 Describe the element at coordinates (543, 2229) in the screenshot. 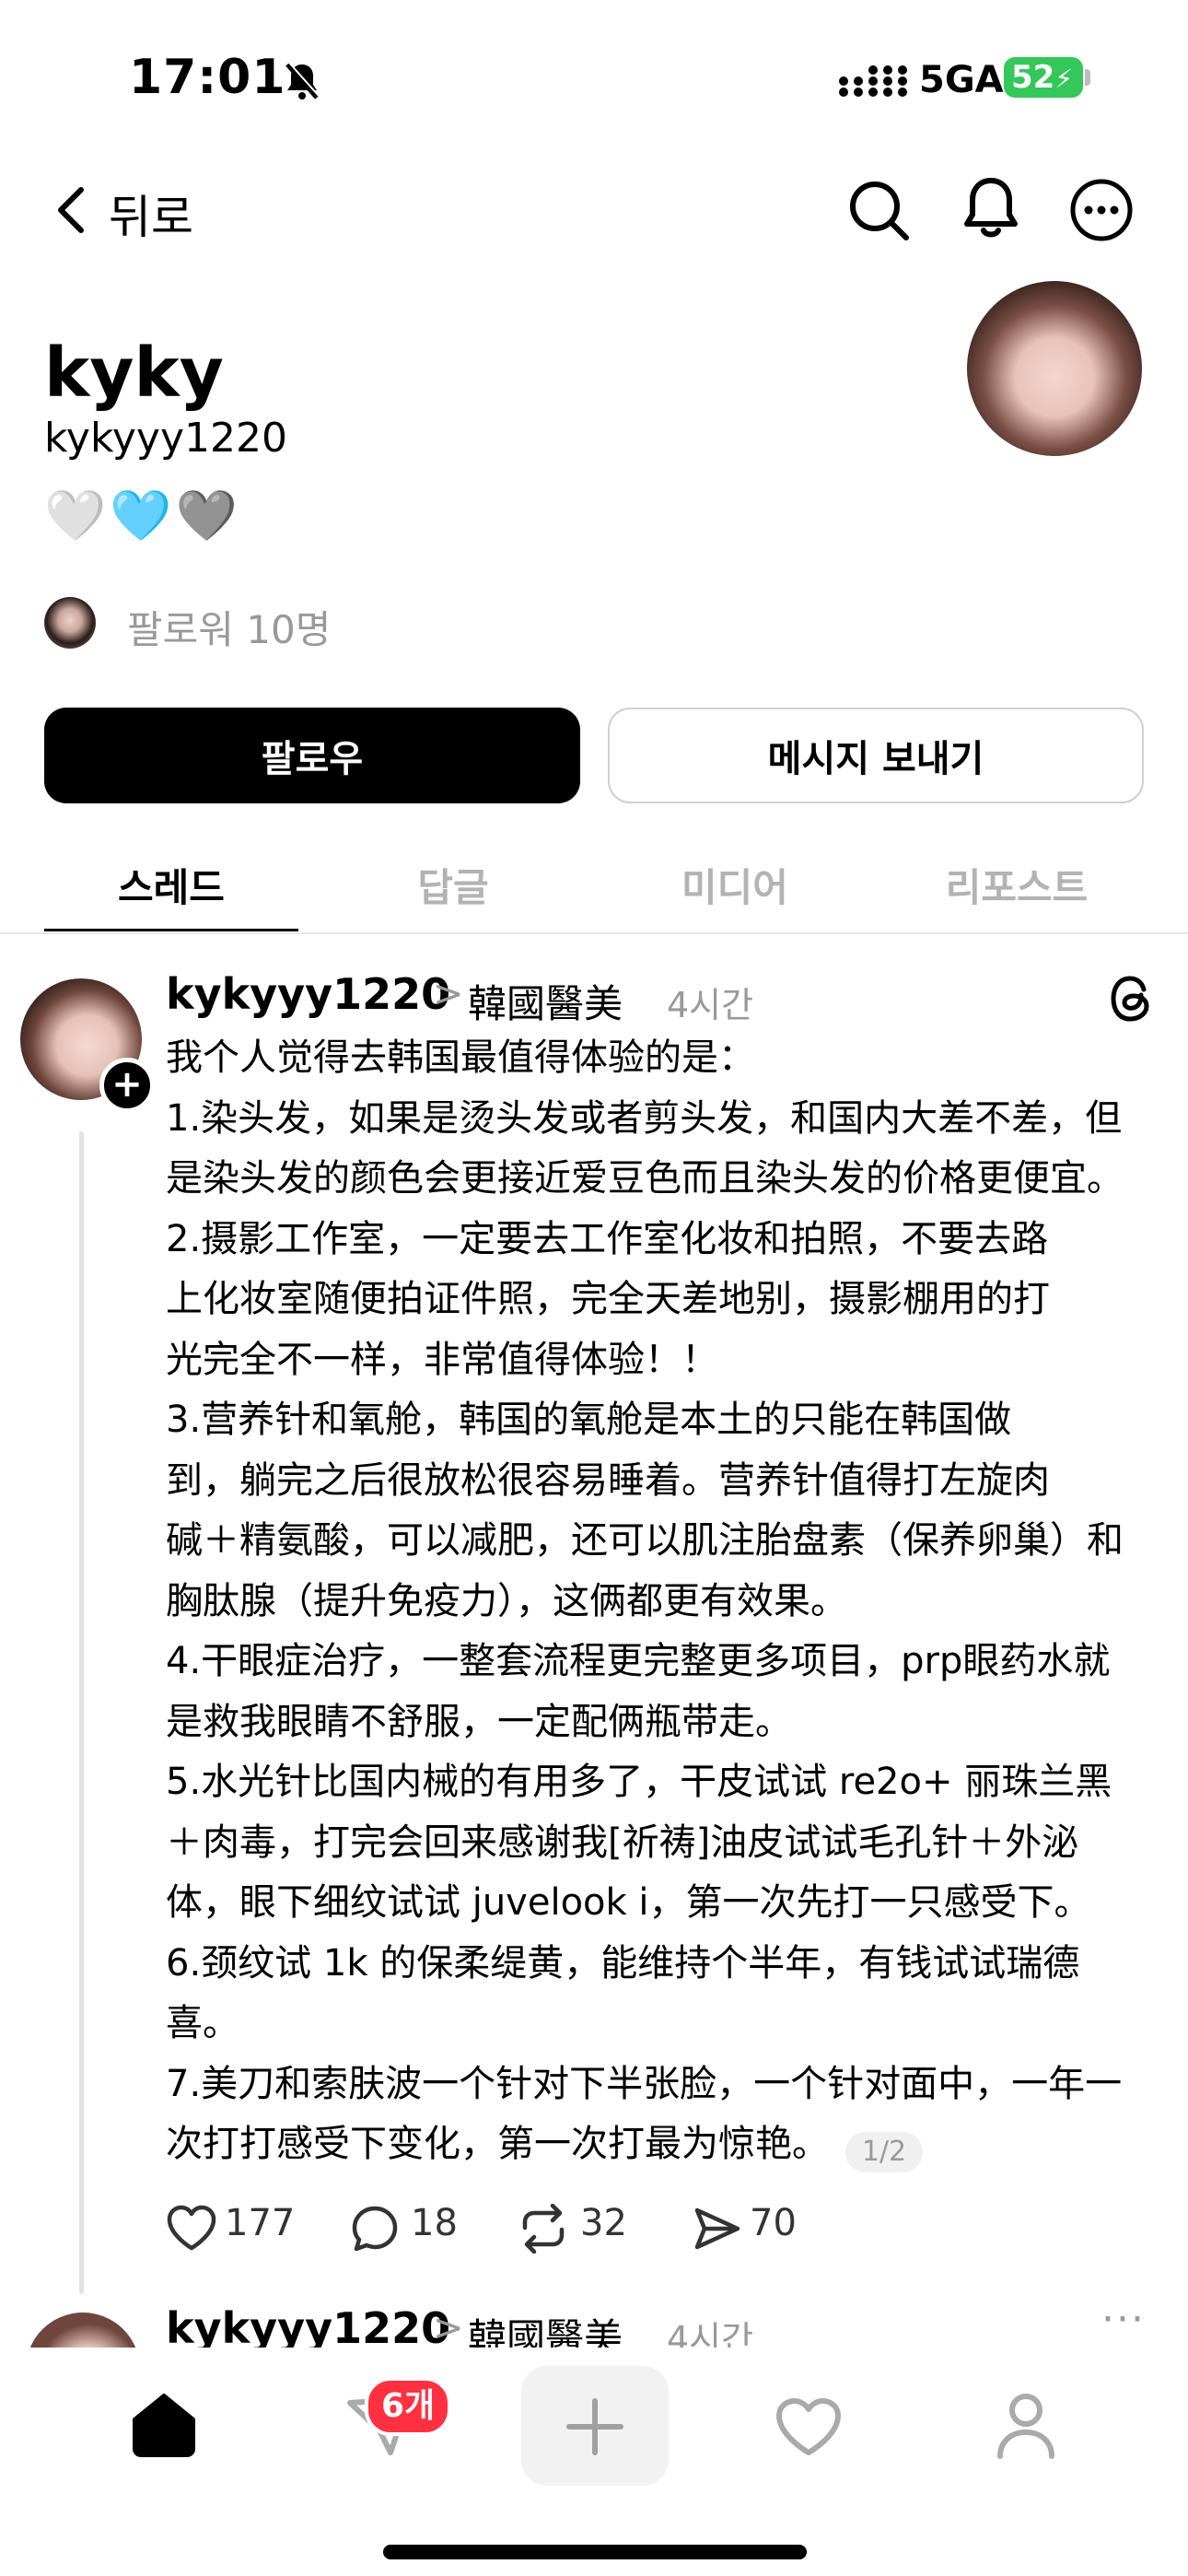

I see `repost-icon` at that location.